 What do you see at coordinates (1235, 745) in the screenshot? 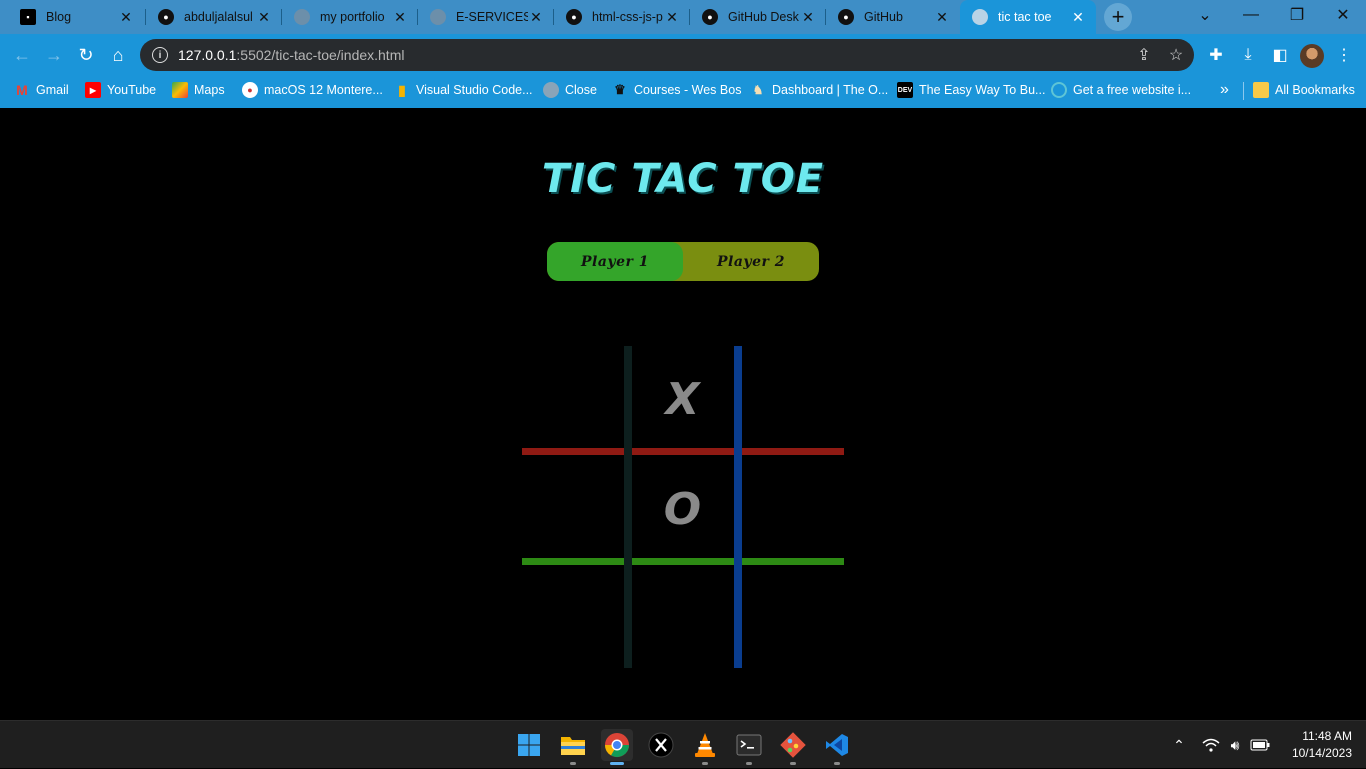
I see `volume-icon: 🔊︎` at bounding box center [1235, 745].